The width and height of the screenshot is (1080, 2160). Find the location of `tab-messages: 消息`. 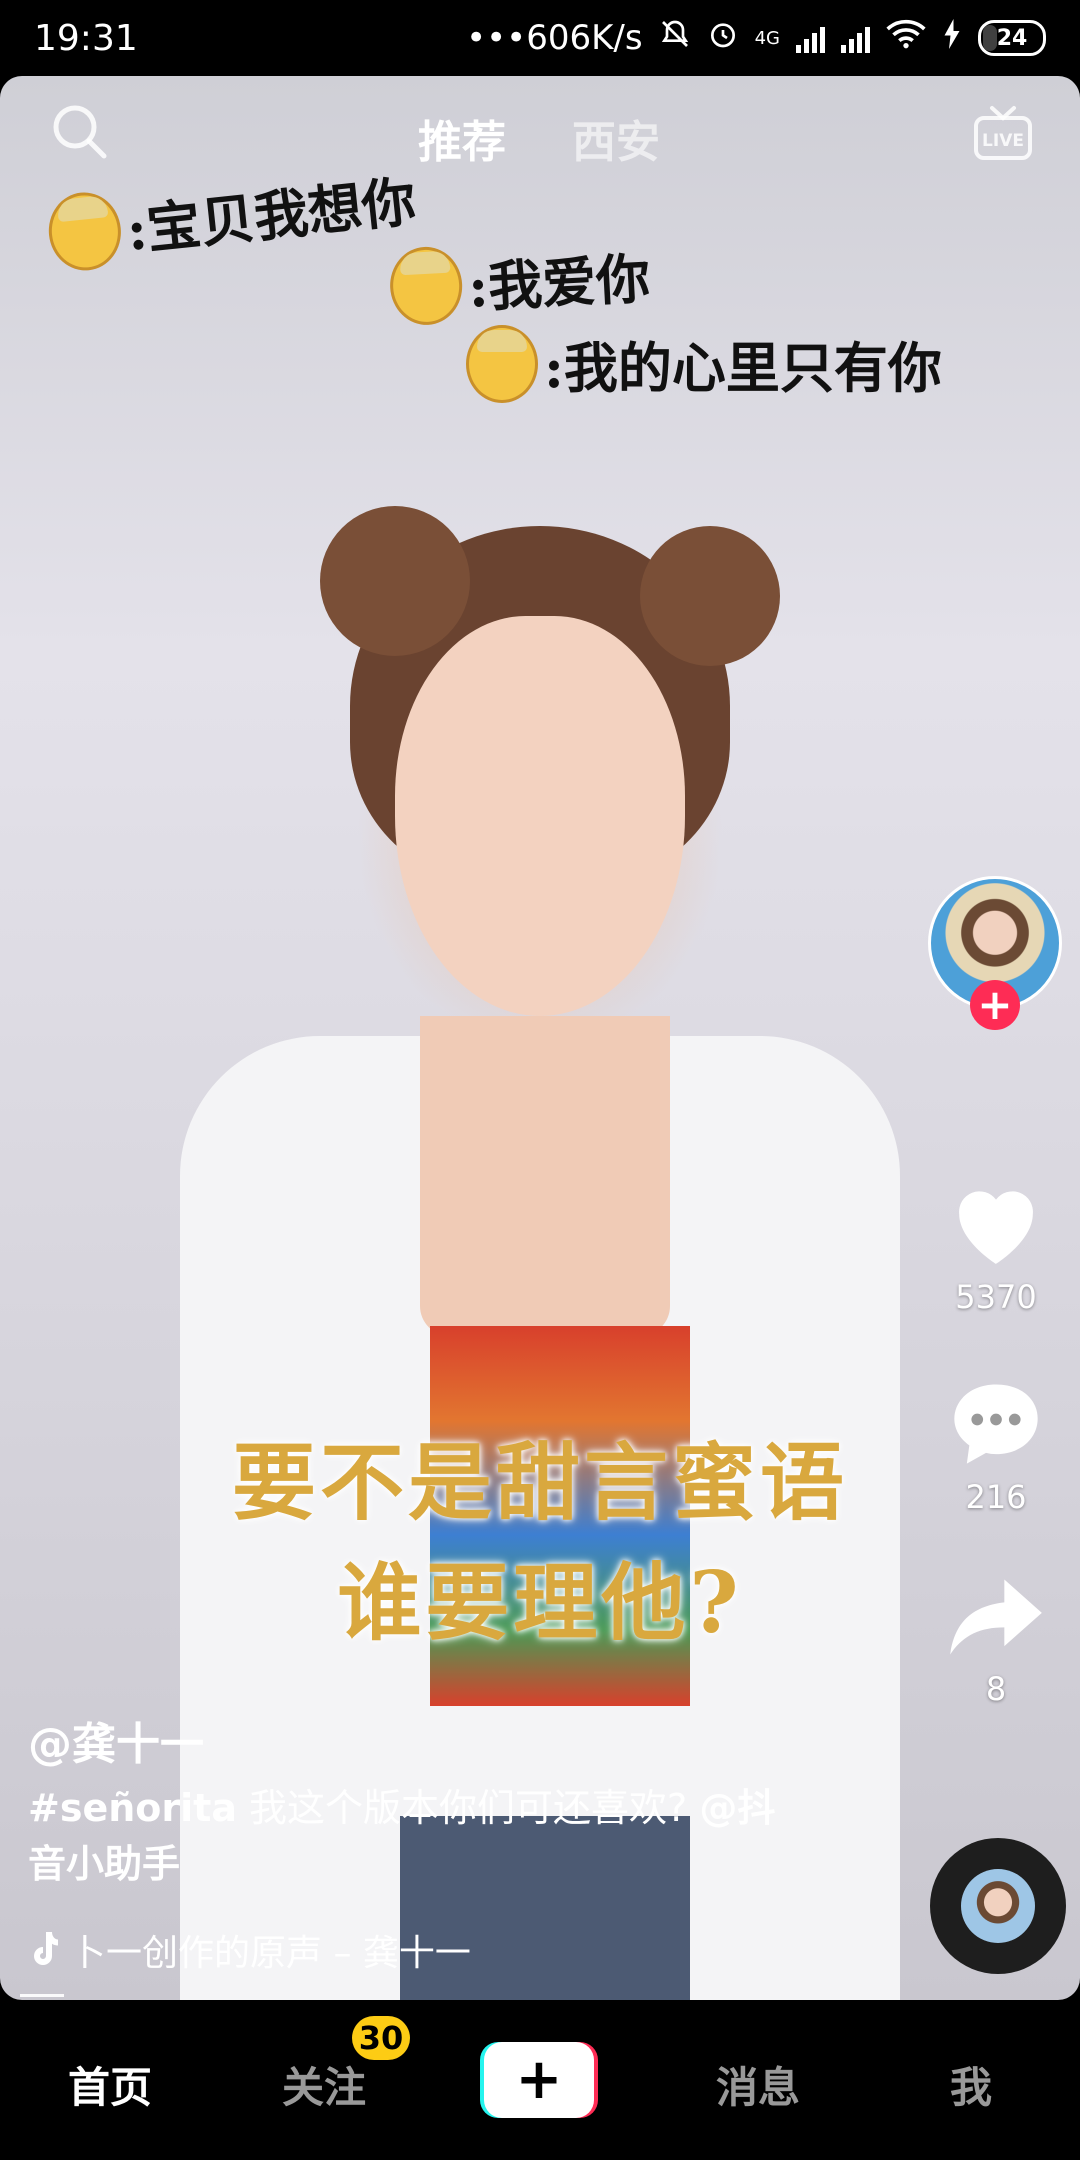

tab-messages: 消息 is located at coordinates (758, 2084).